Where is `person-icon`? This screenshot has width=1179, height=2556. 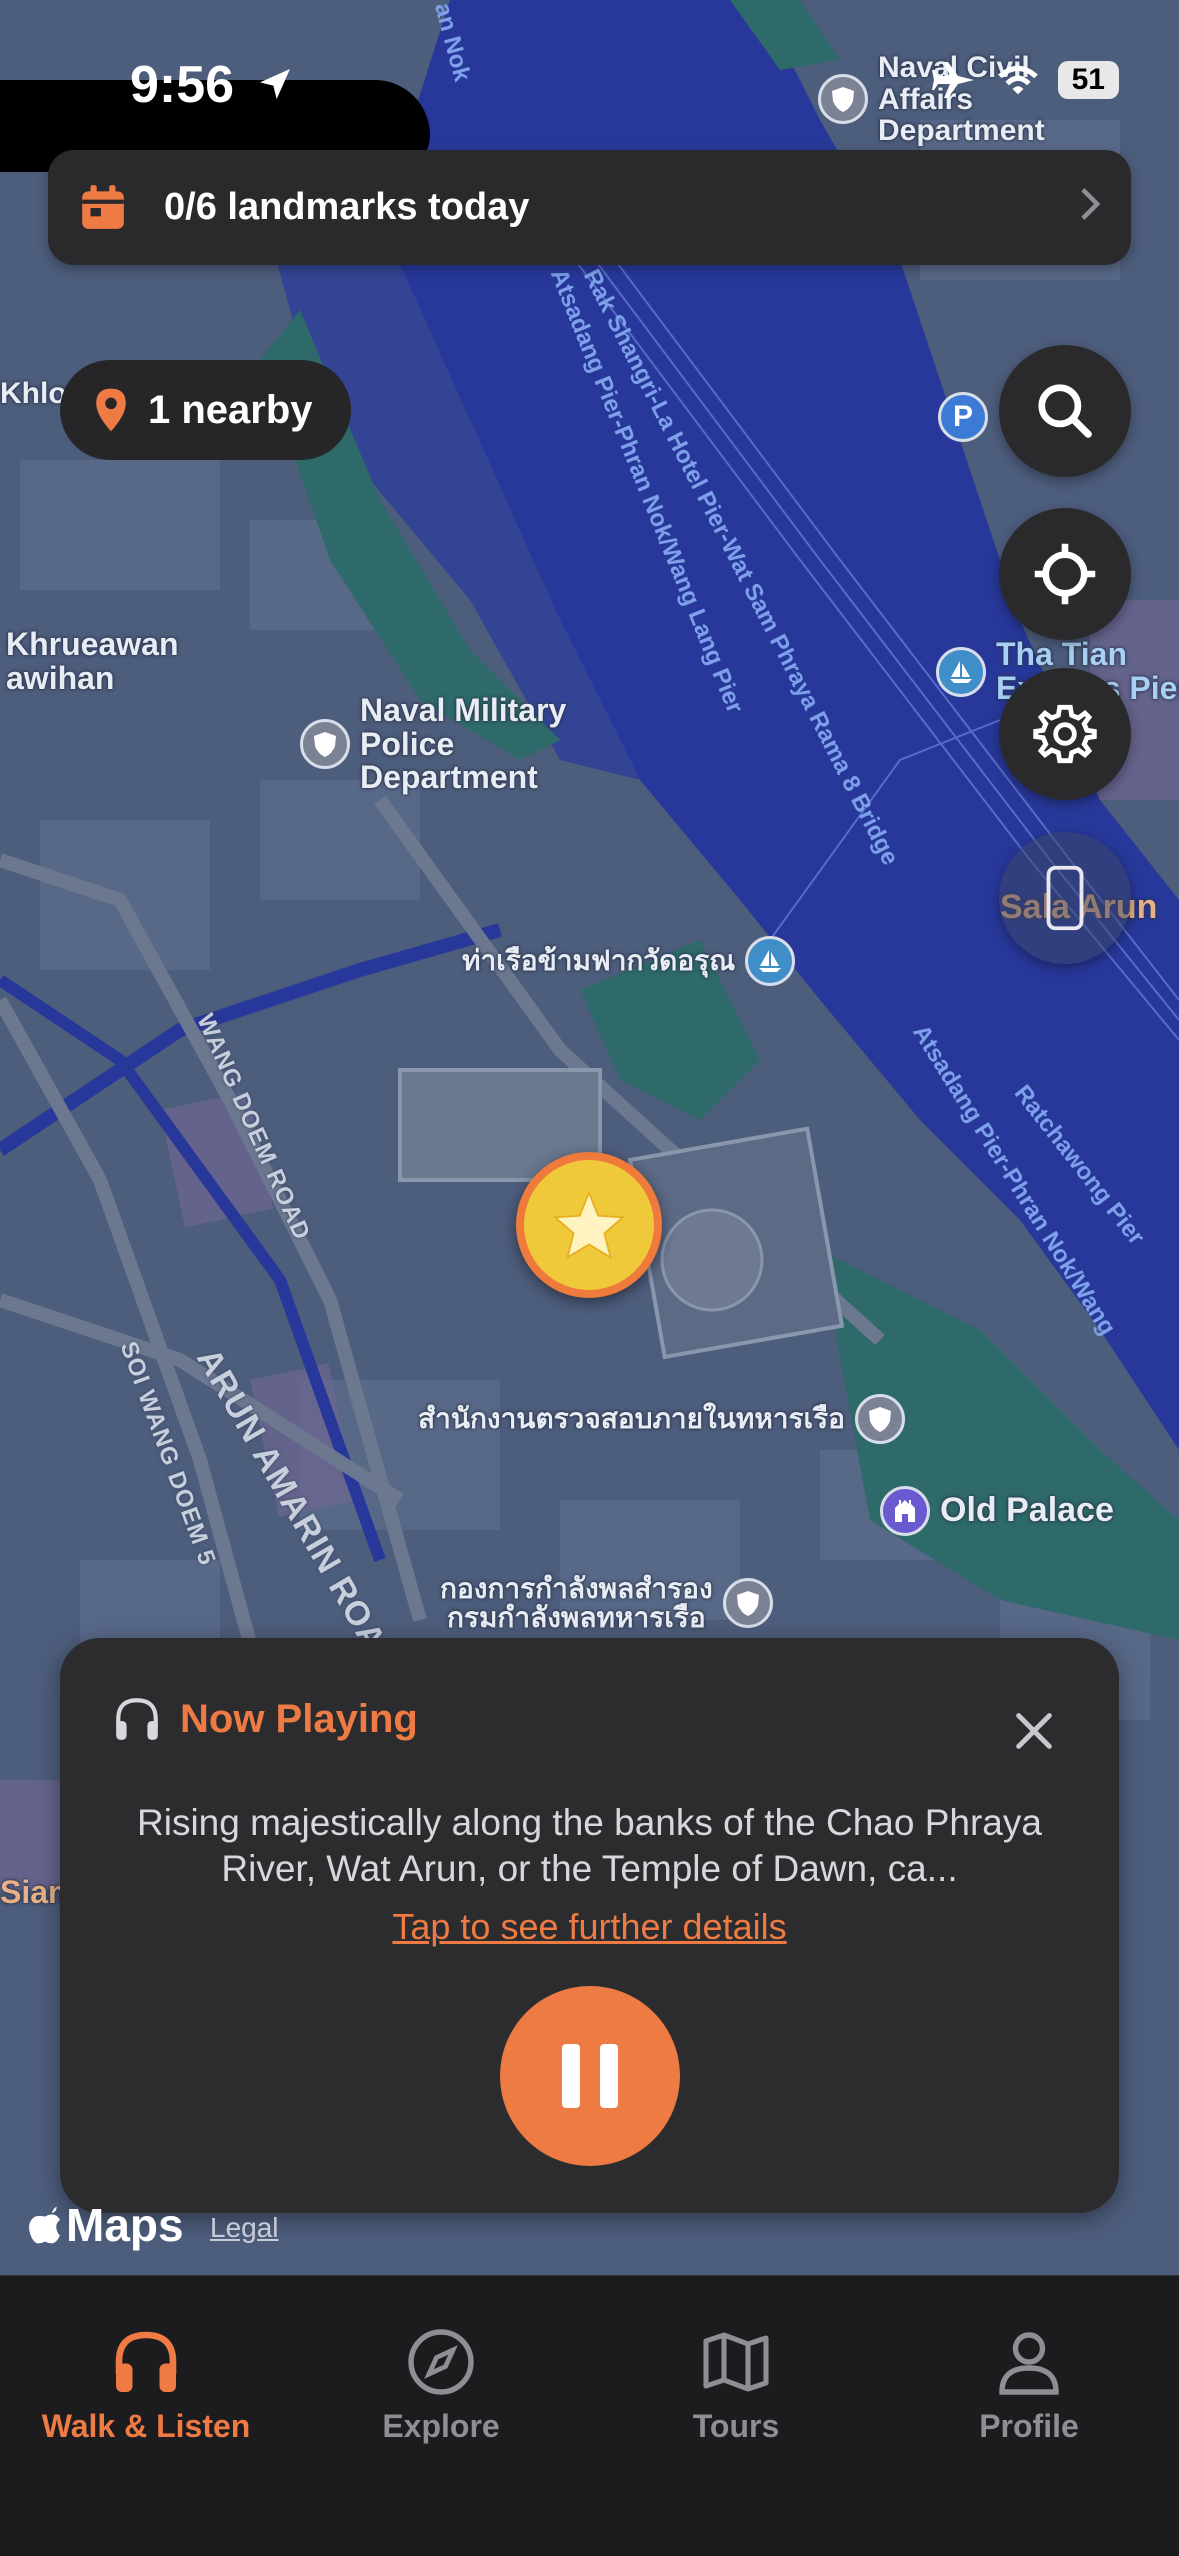 person-icon is located at coordinates (1029, 2363).